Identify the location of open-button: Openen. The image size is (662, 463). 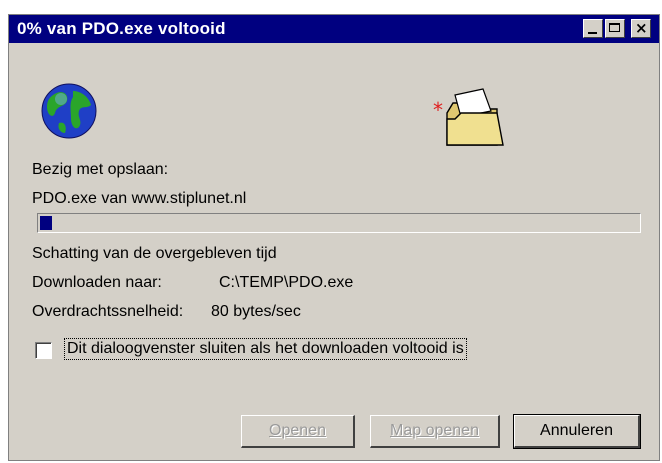
(298, 431).